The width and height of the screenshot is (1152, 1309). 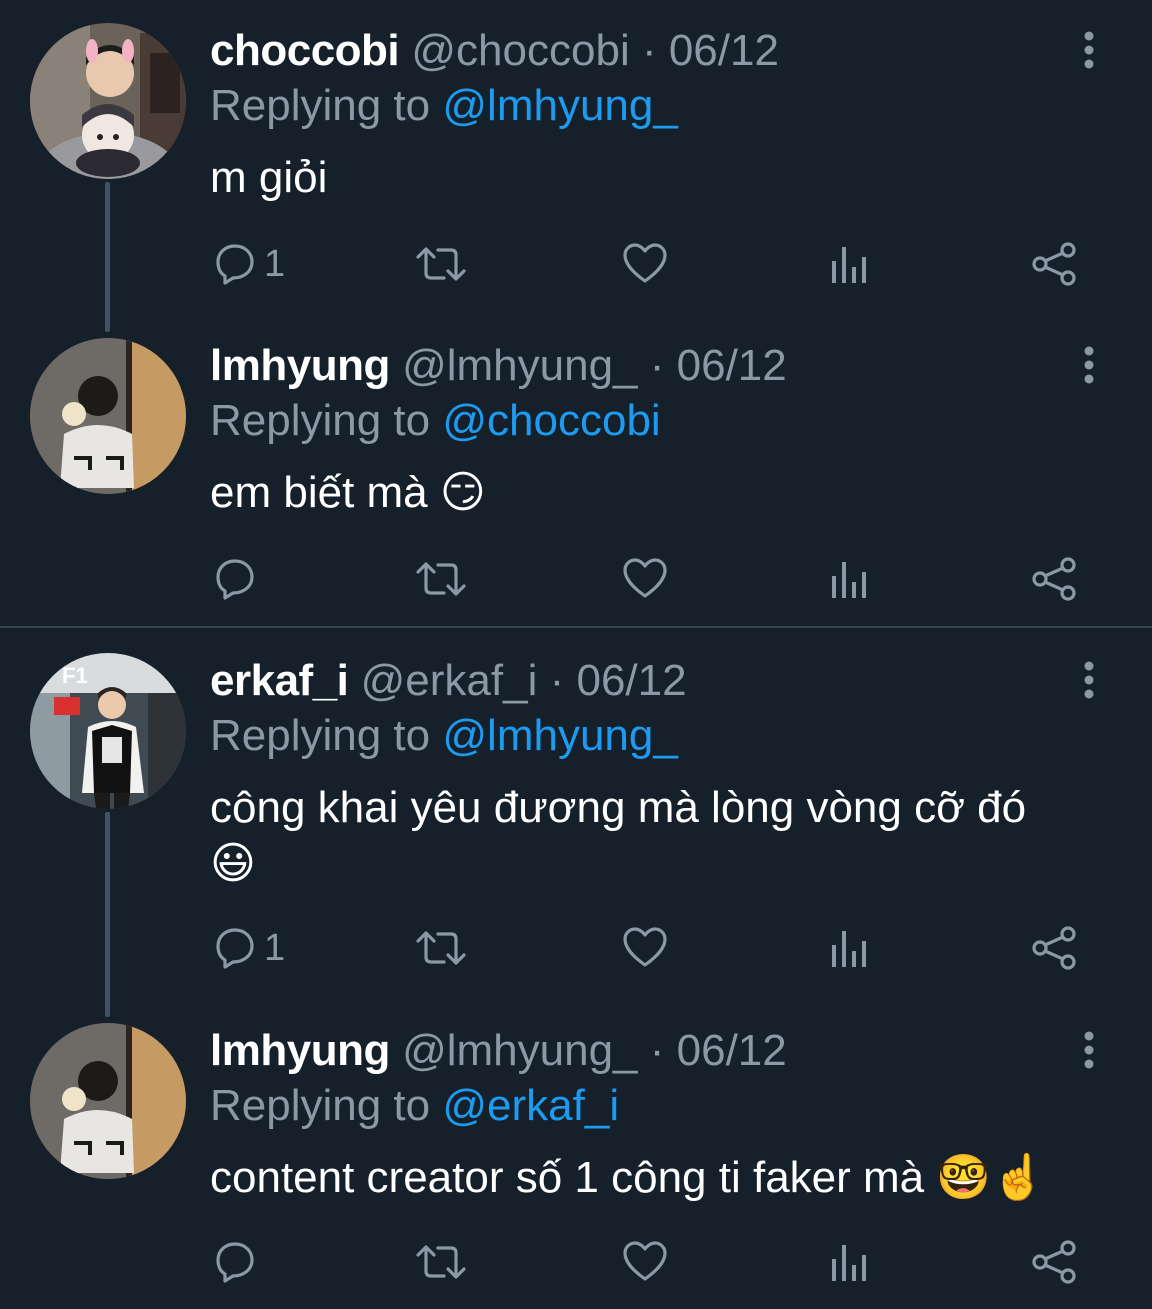 I want to click on avatar: F1, so click(x=108, y=731).